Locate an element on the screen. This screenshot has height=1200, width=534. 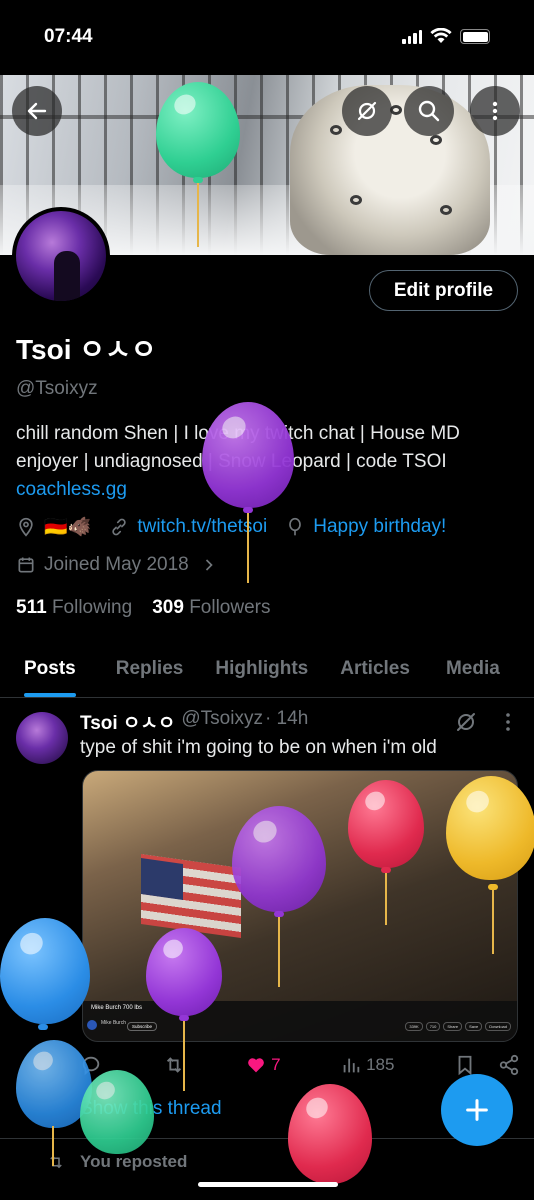
more-vertical-icon is located at coordinates (495, 111).